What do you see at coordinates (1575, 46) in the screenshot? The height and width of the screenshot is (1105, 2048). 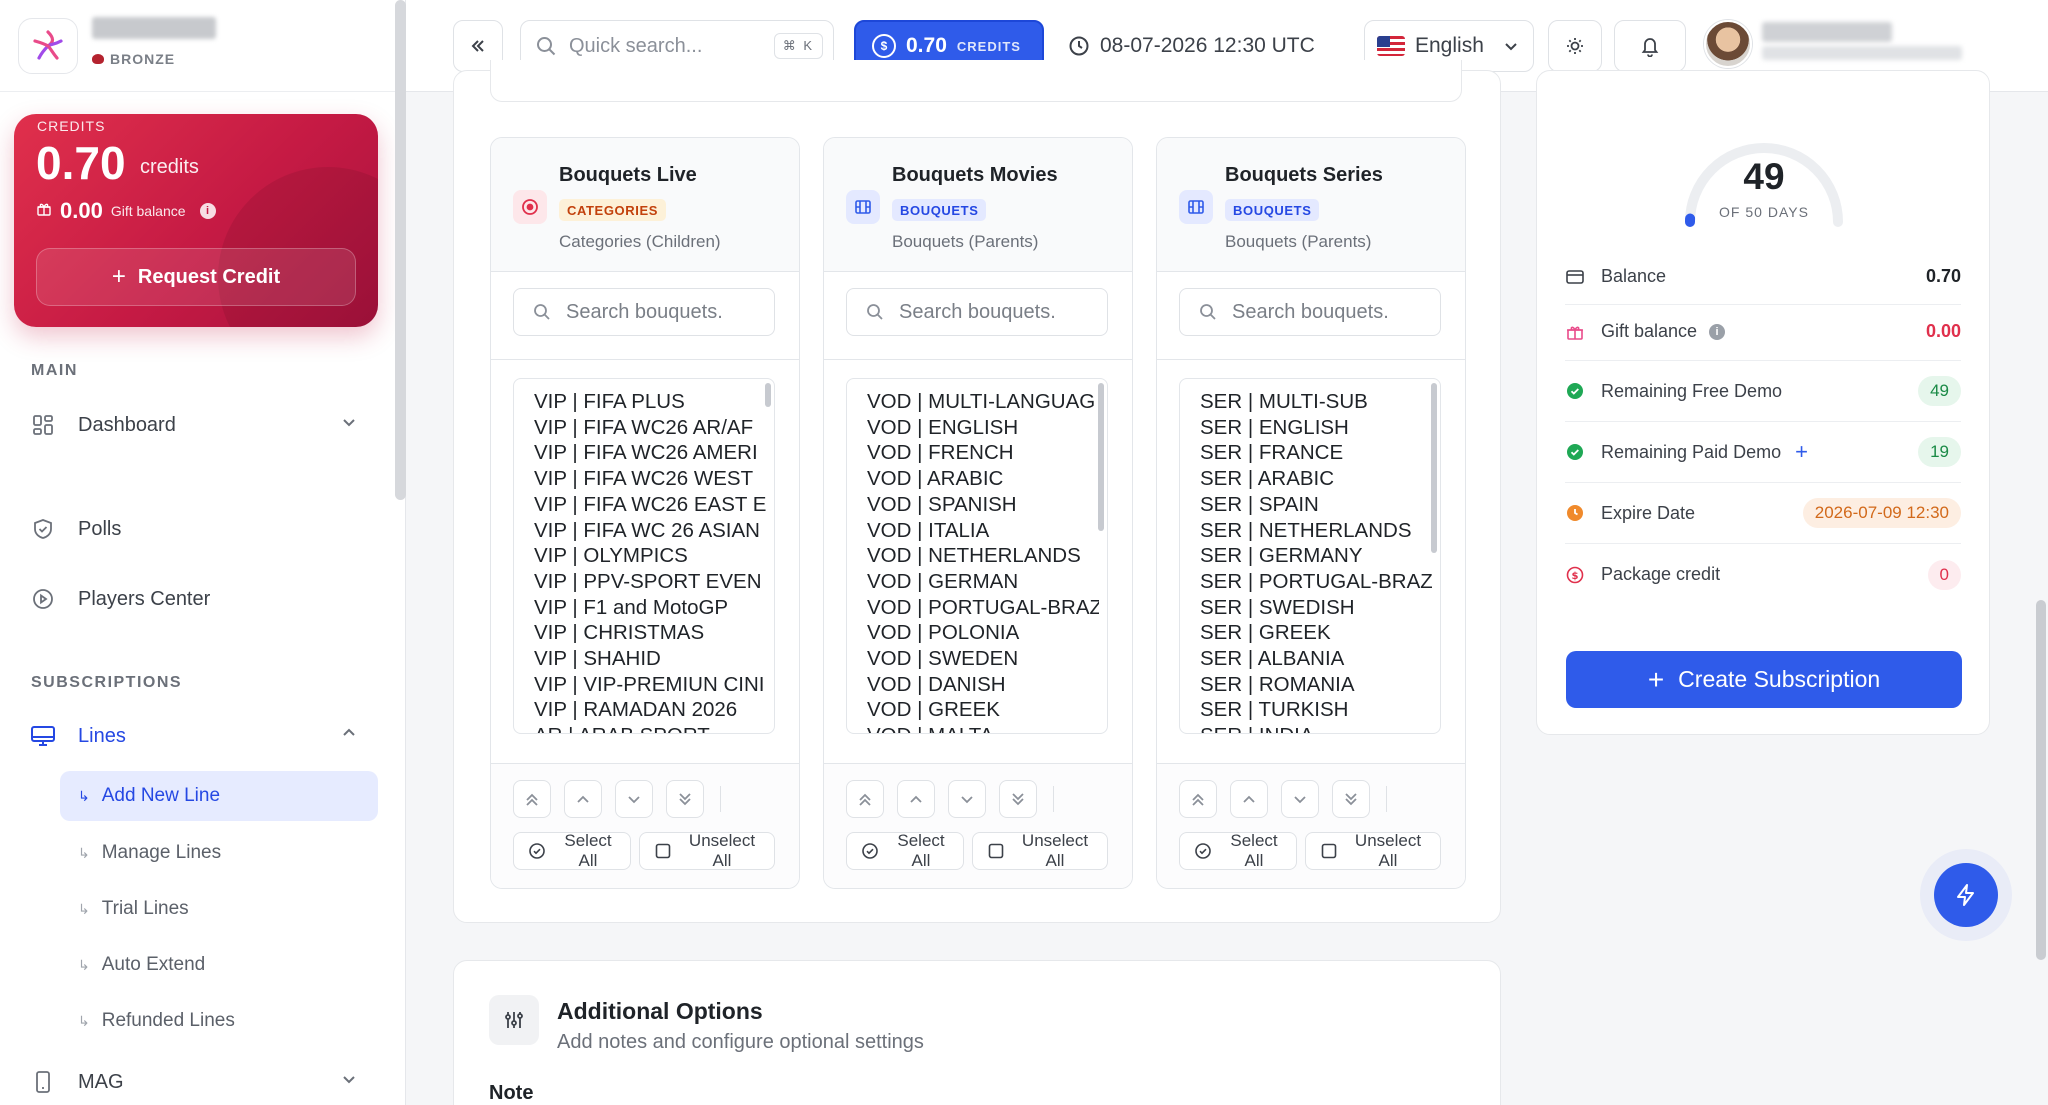 I see `theme-toggle-button` at bounding box center [1575, 46].